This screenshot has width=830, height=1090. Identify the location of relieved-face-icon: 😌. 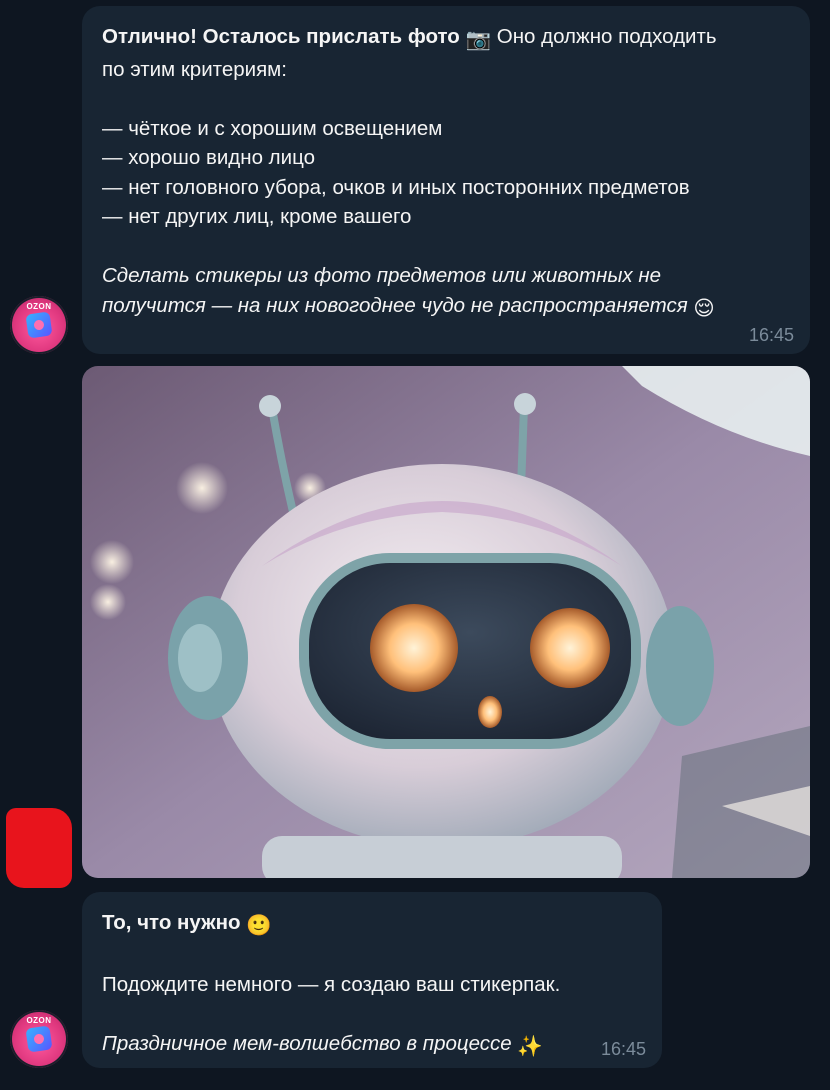
(704, 308).